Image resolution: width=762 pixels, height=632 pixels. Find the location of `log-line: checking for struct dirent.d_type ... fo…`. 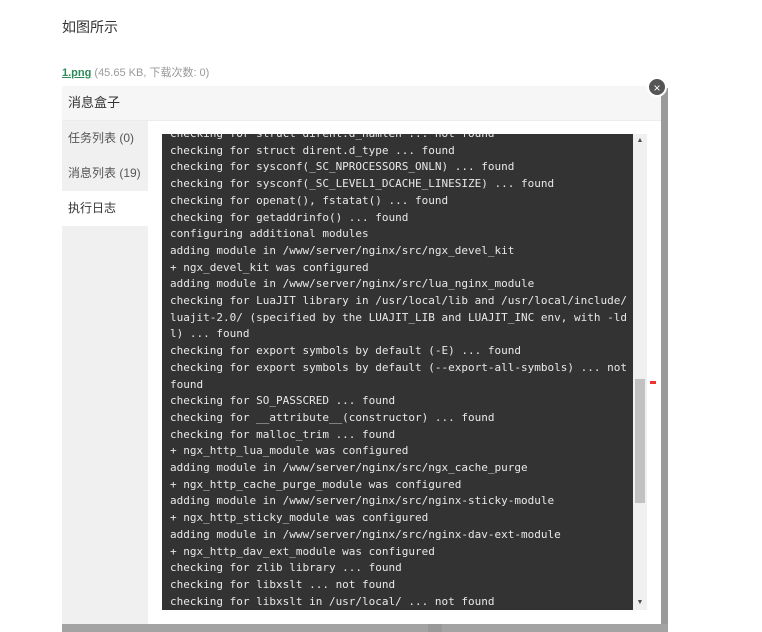

log-line: checking for struct dirent.d_type ... fo… is located at coordinates (312, 150).